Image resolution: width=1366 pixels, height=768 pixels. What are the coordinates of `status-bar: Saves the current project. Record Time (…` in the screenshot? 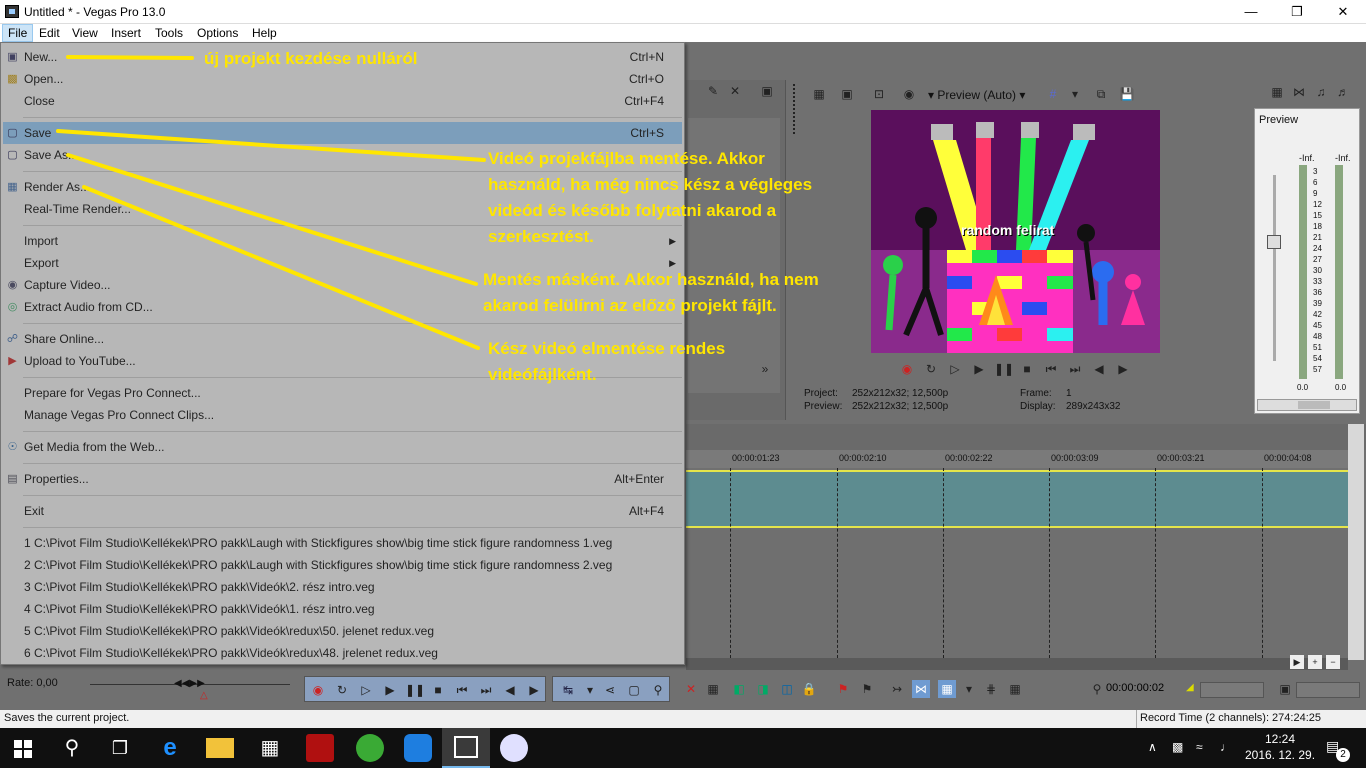 It's located at (683, 719).